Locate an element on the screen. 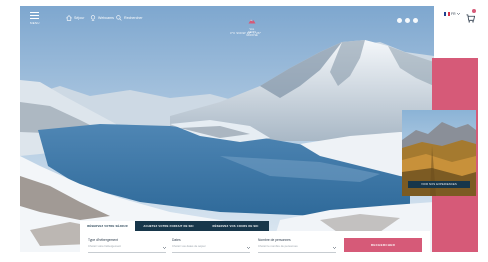  logo-mountain-icon is located at coordinates (252, 21).